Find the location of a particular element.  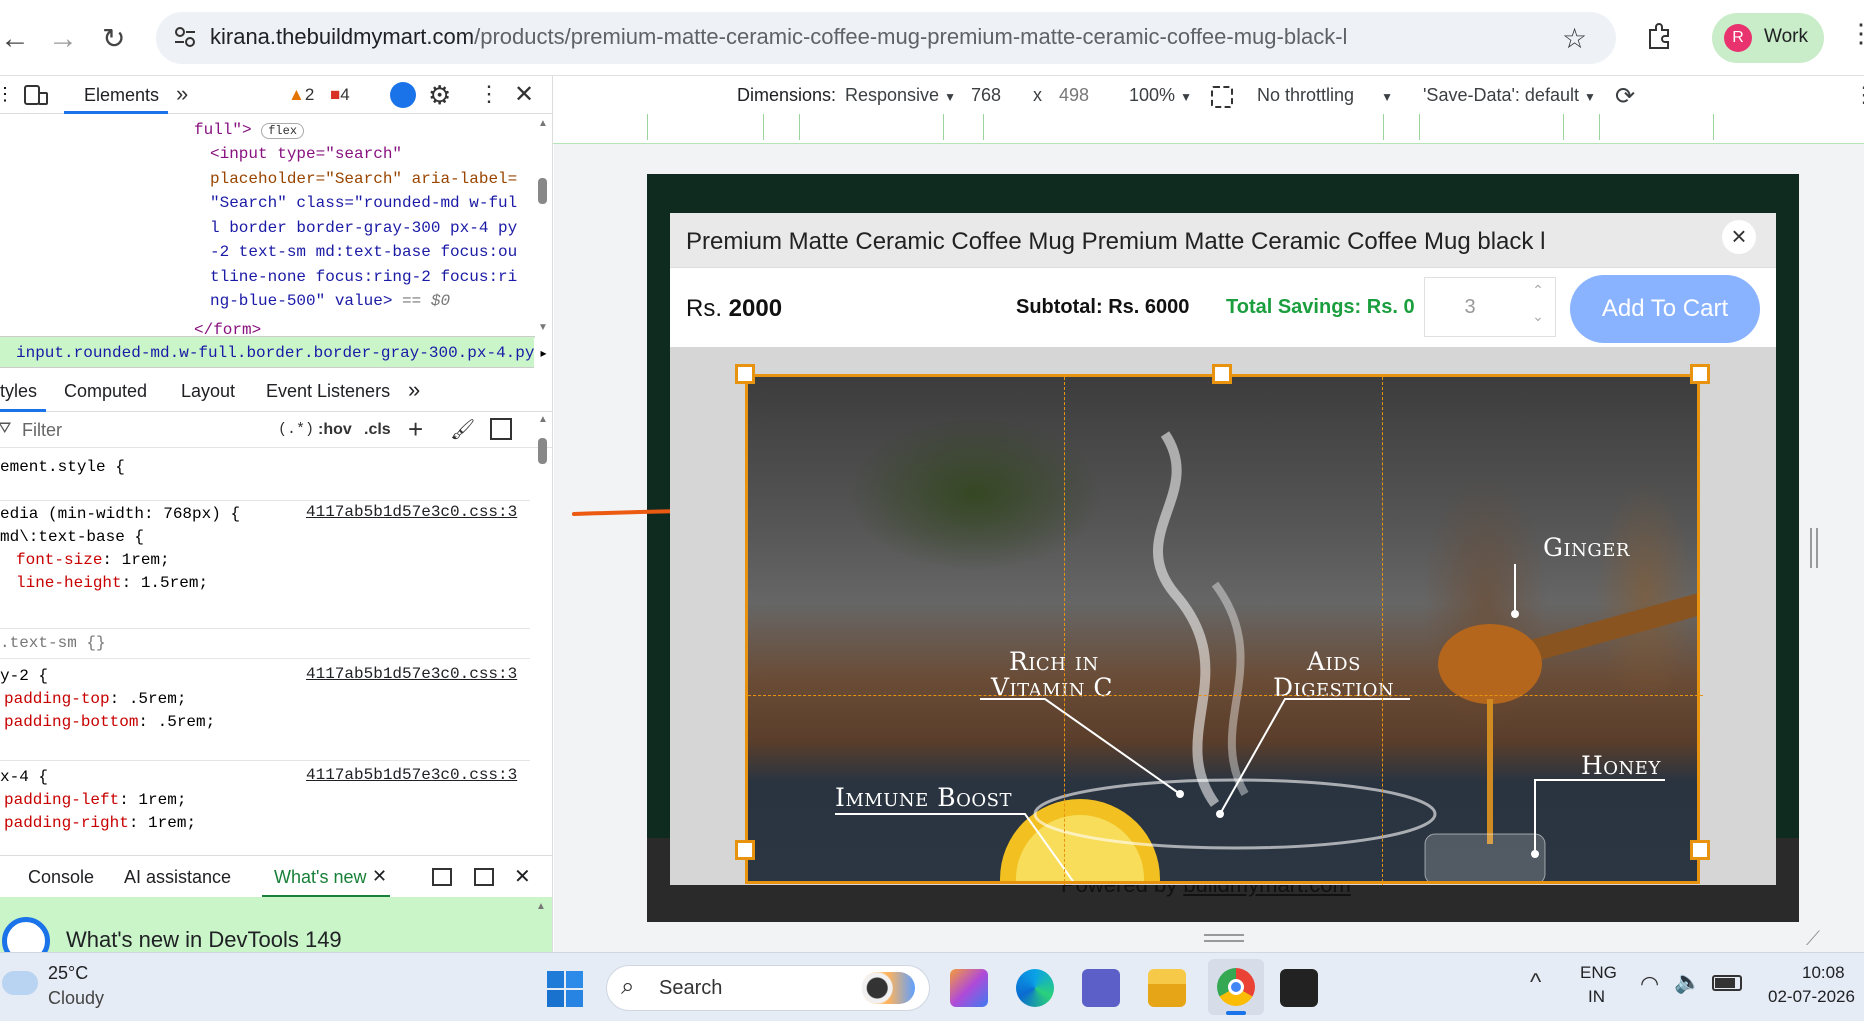

tree-line: </form> is located at coordinates (227, 328).